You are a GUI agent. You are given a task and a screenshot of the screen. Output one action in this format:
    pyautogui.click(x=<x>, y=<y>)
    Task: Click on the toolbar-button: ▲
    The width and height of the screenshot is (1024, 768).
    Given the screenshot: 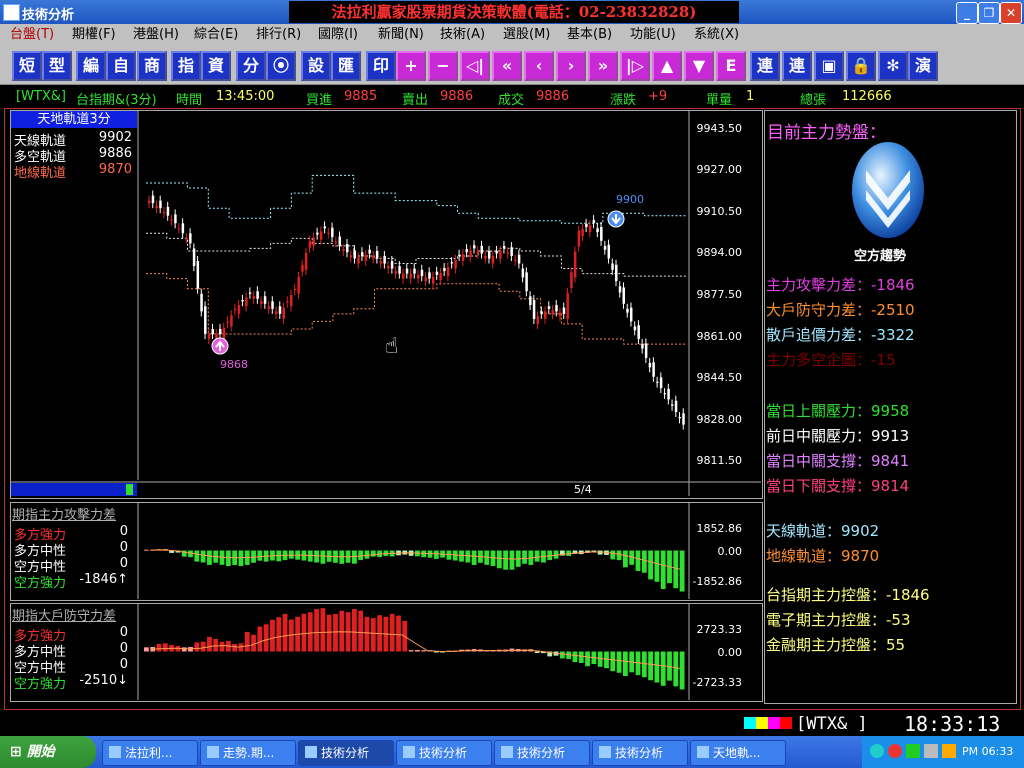 What is the action you would take?
    pyautogui.click(x=667, y=66)
    